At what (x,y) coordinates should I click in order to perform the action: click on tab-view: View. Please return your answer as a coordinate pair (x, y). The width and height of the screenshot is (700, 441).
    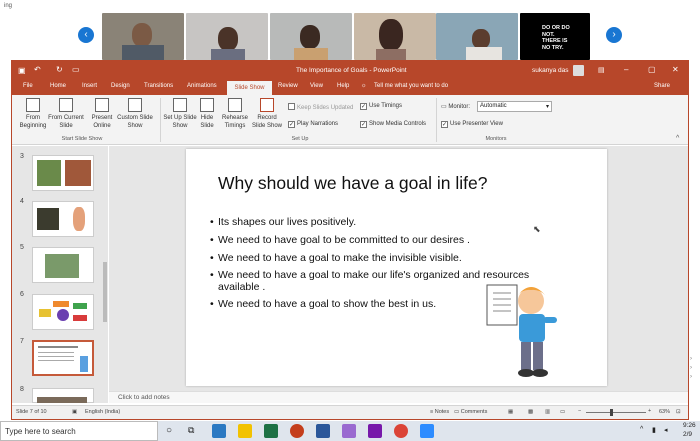
    Looking at the image, I should click on (316, 86).